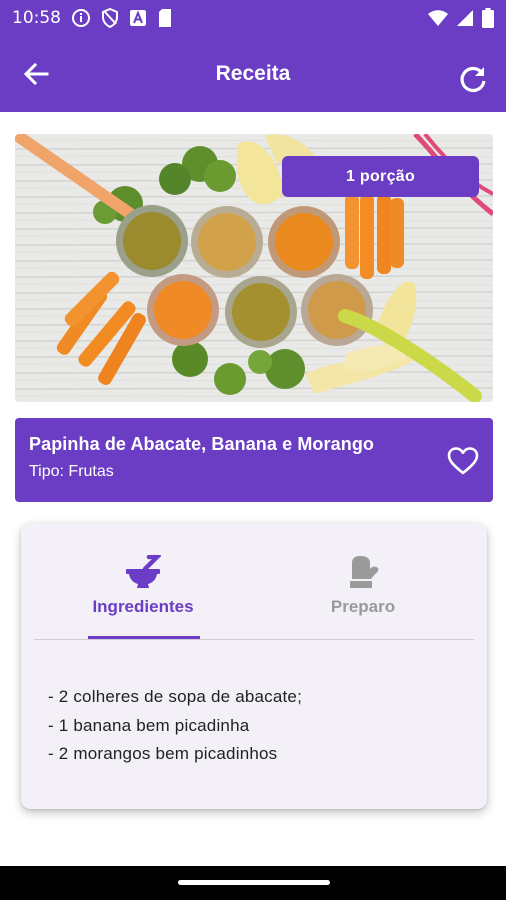  I want to click on ingredient-item: - 1 banana bem picadinha, so click(149, 725).